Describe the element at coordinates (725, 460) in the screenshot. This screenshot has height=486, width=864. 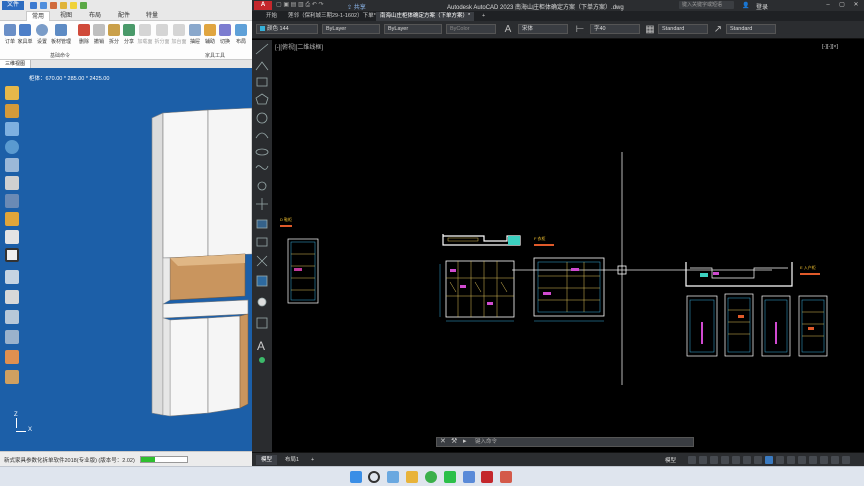
I see `polar-toggle-icon` at that location.